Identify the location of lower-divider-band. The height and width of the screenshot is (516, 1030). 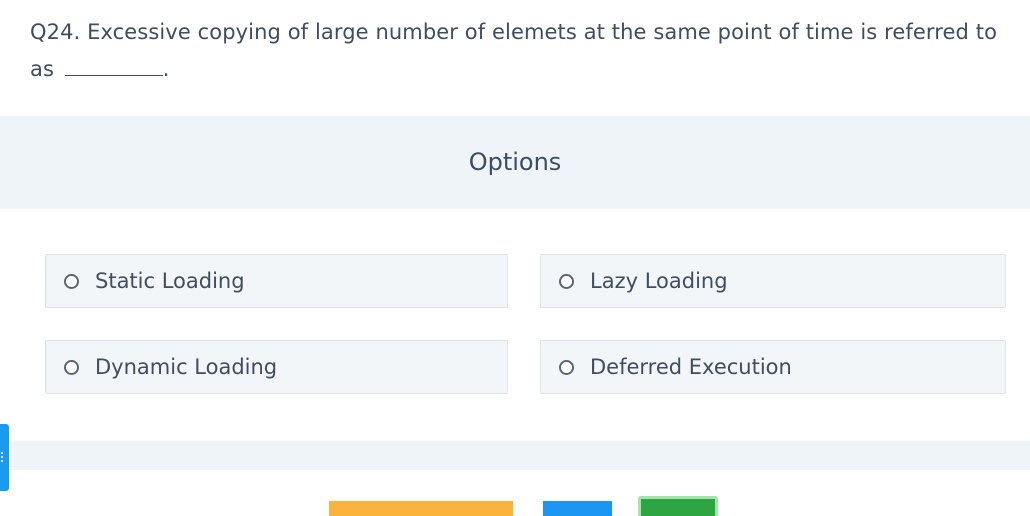
(515, 455).